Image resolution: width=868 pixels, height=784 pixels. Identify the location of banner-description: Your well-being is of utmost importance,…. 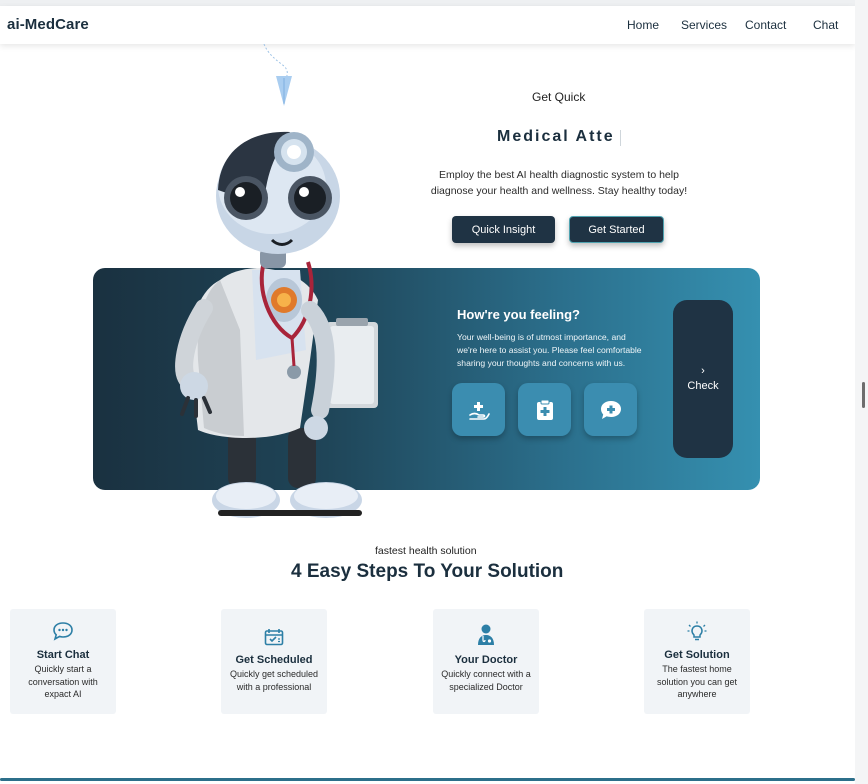
(549, 350).